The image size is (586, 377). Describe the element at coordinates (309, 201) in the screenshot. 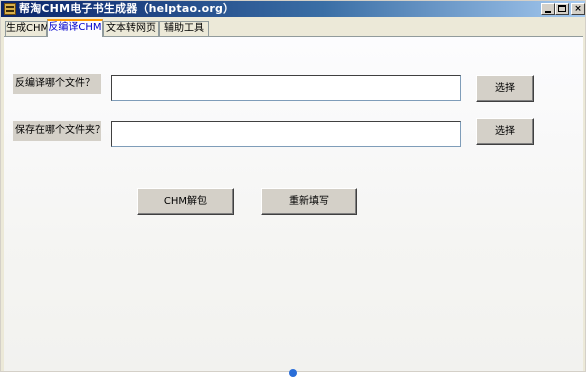

I see `reset-form-button: 重新填写` at that location.